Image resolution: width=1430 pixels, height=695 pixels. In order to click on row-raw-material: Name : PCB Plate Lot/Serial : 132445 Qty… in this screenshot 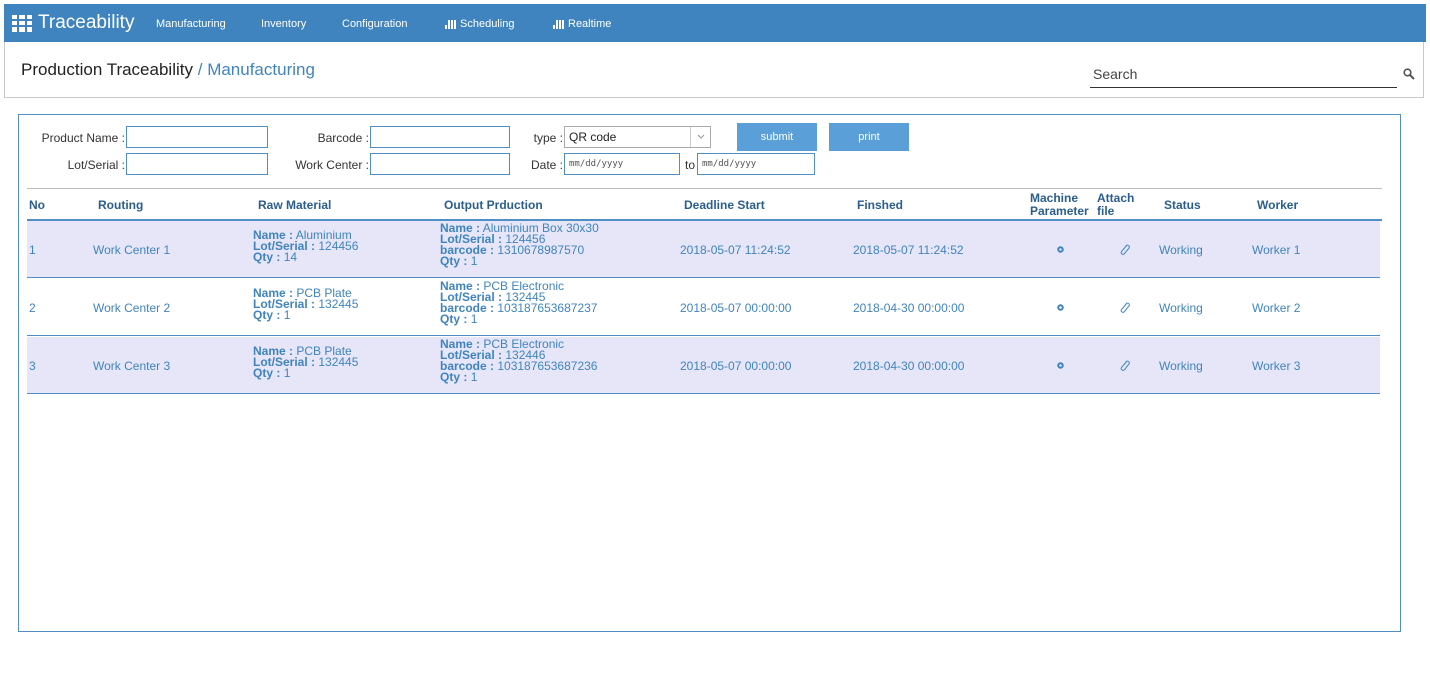, I will do `click(306, 304)`.